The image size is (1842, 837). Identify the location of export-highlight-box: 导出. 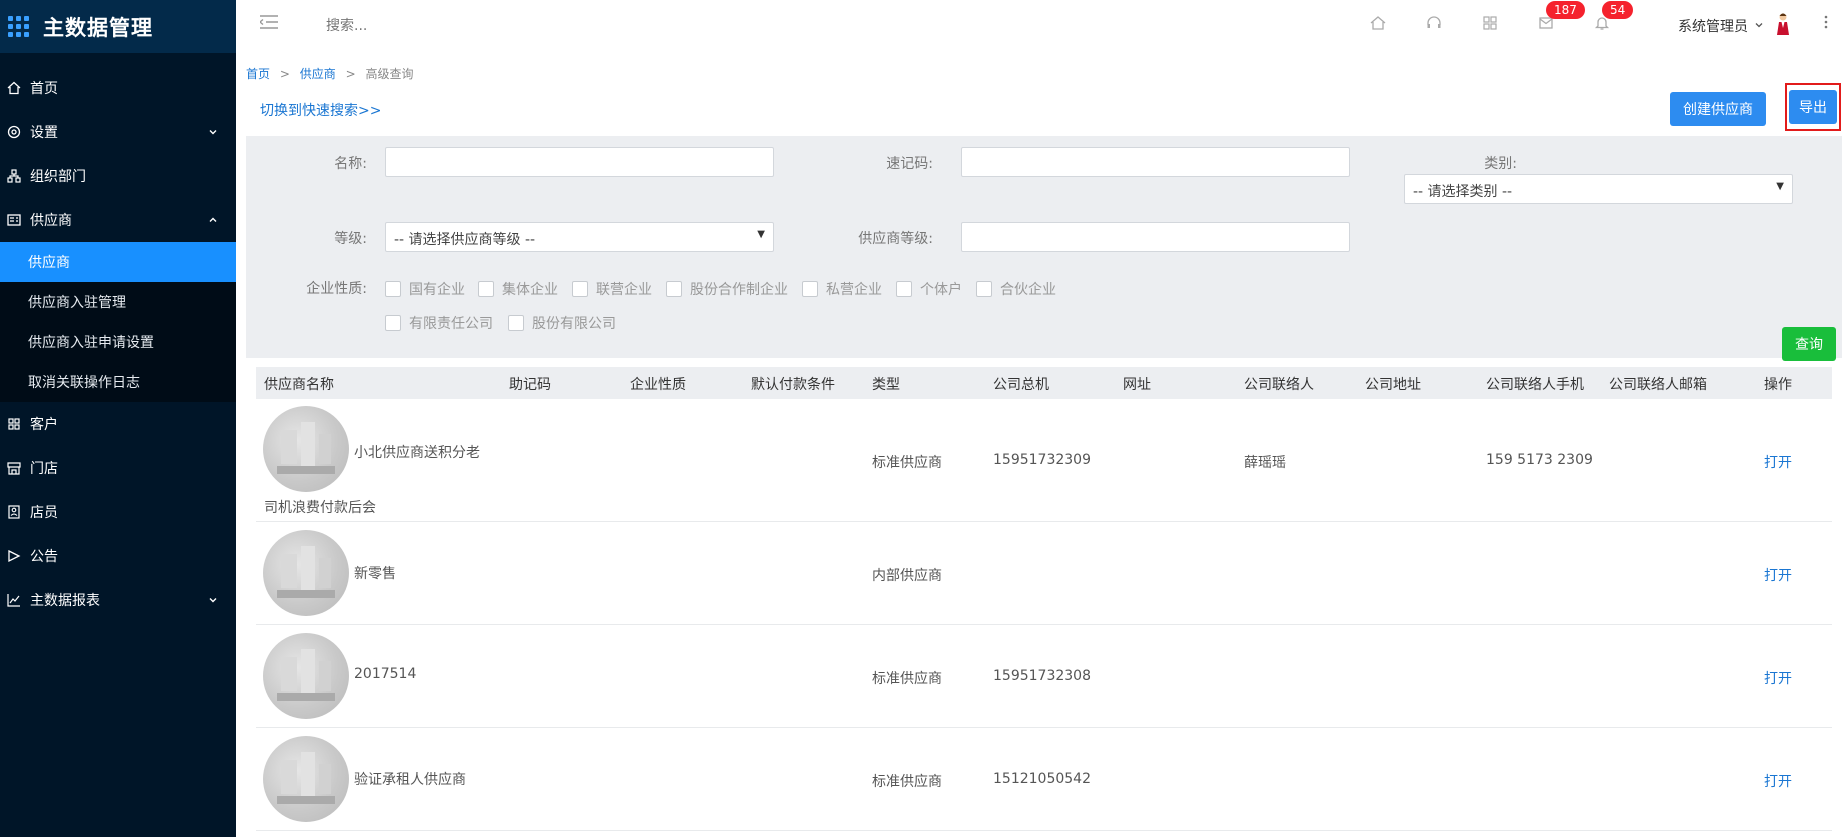
(1813, 107).